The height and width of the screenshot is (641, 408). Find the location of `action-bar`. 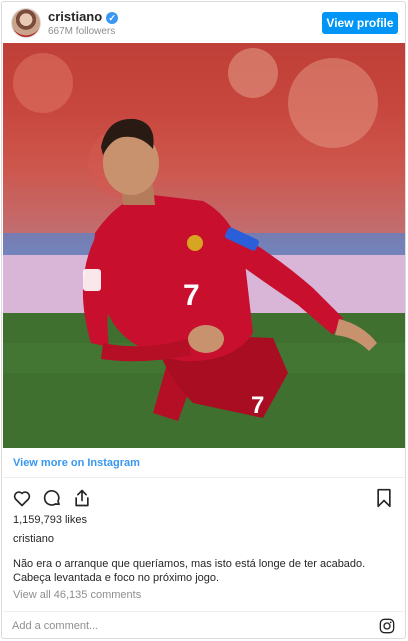

action-bar is located at coordinates (52, 498).